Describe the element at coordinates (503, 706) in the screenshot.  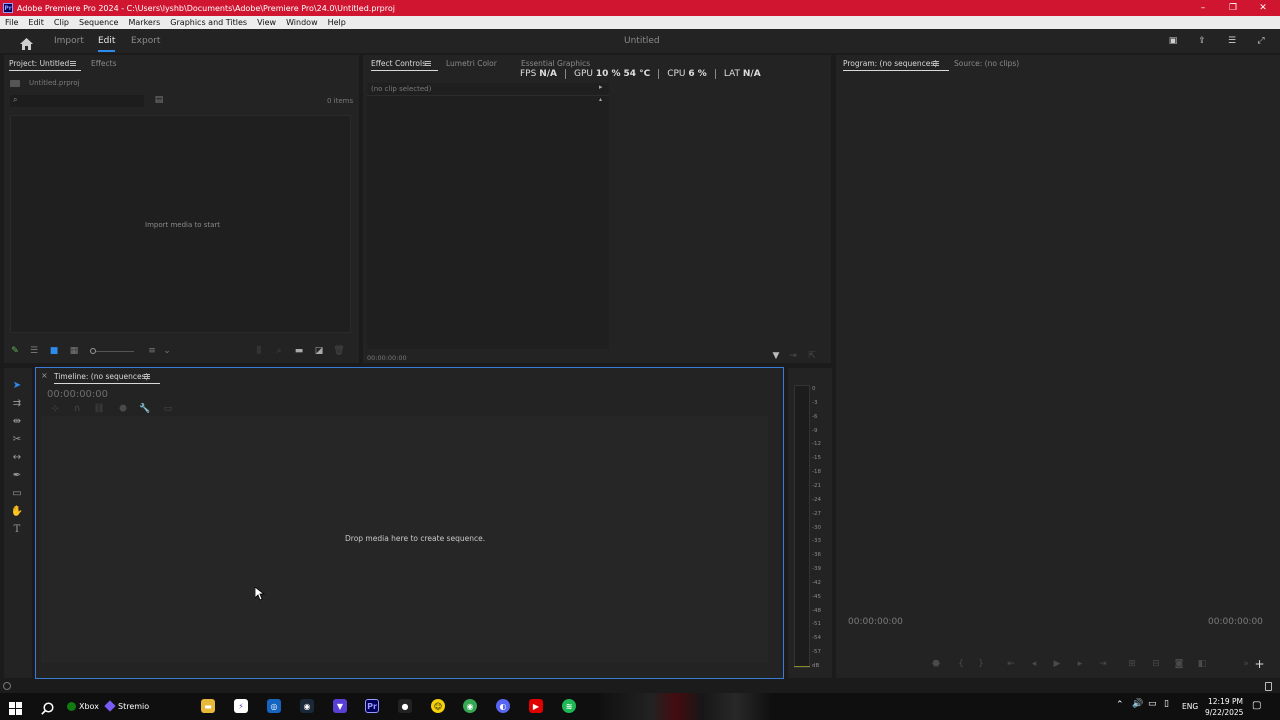
I see `discord-taskbar-icon: ◐` at that location.